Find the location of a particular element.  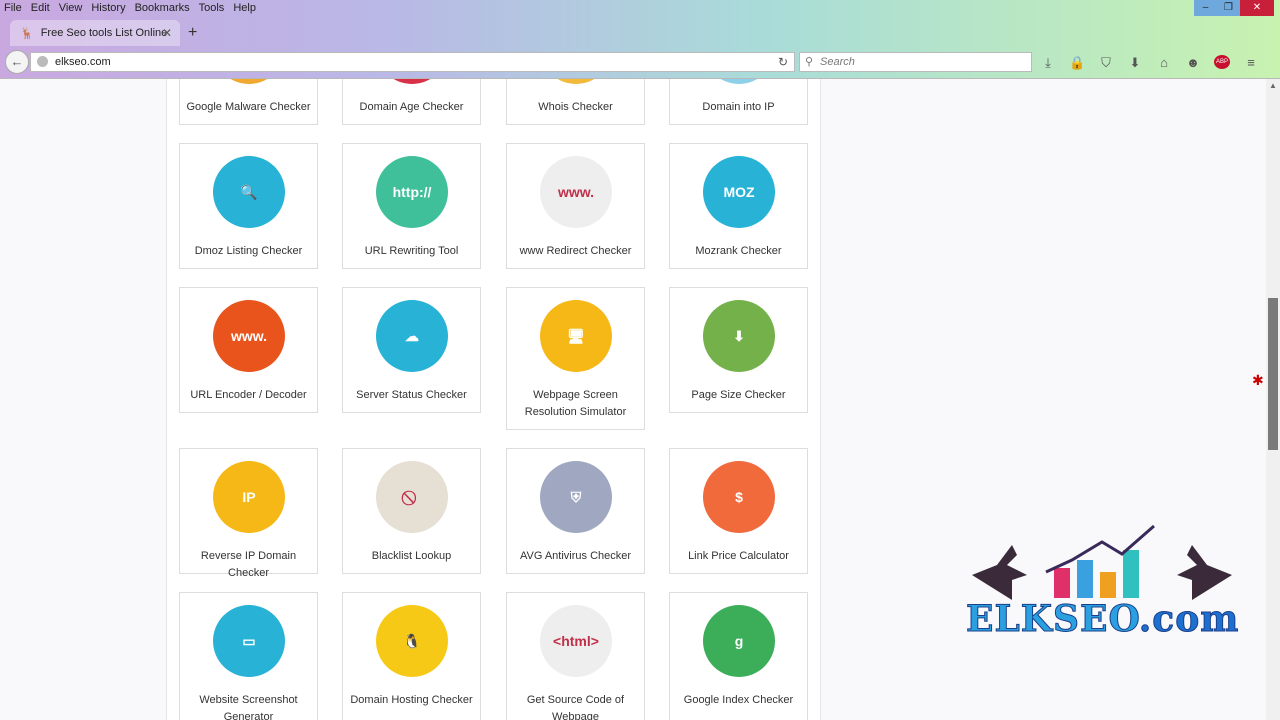

download-counter-icon: ⤓ is located at coordinates (1048, 63).